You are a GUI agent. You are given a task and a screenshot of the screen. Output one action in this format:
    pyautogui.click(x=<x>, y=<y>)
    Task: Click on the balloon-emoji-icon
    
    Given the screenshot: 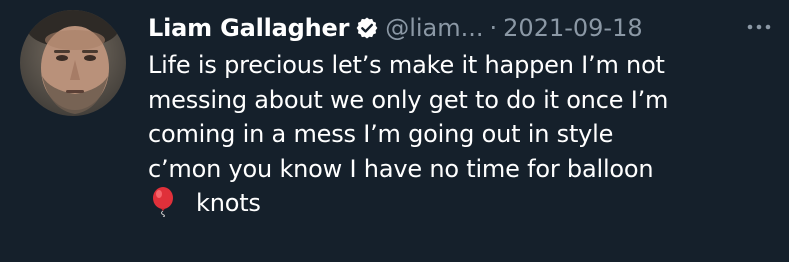 What is the action you would take?
    pyautogui.click(x=163, y=202)
    